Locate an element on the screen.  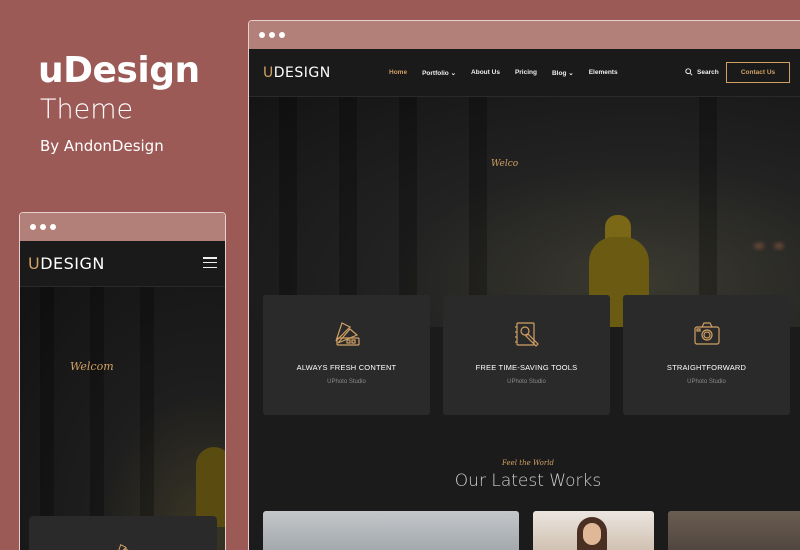
feature-card: FREE TIME-SAVING TOOLS UPhoto Studio is located at coordinates (526, 355).